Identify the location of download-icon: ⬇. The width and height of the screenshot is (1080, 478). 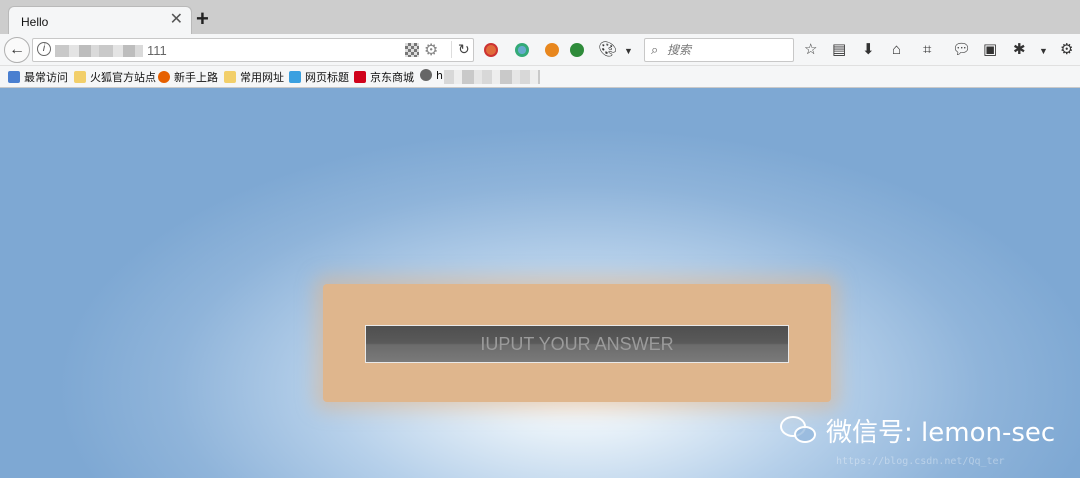
(868, 50).